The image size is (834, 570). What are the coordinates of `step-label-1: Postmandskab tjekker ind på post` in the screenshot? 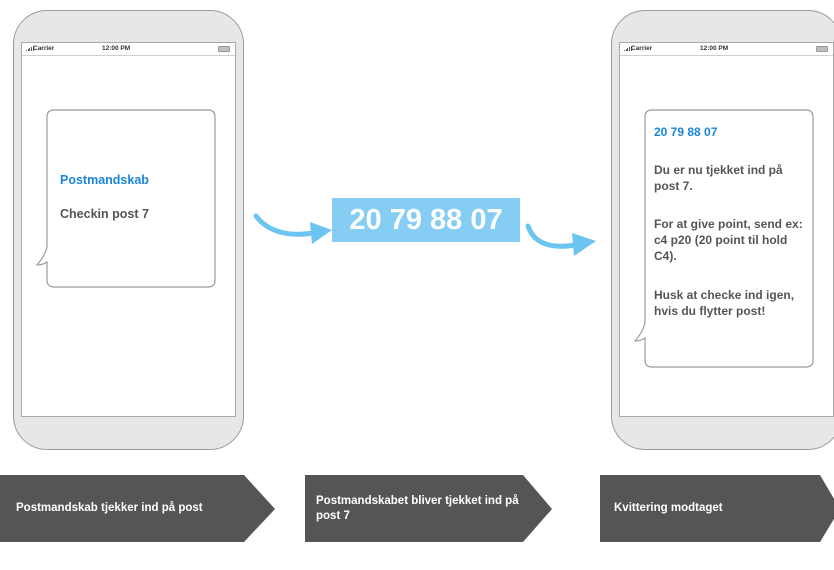 It's located at (109, 508).